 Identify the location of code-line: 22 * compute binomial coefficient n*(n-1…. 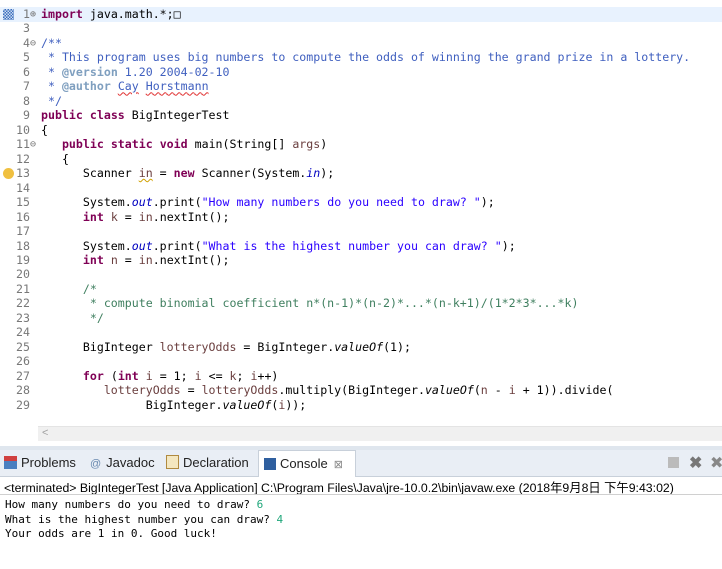
(361, 303).